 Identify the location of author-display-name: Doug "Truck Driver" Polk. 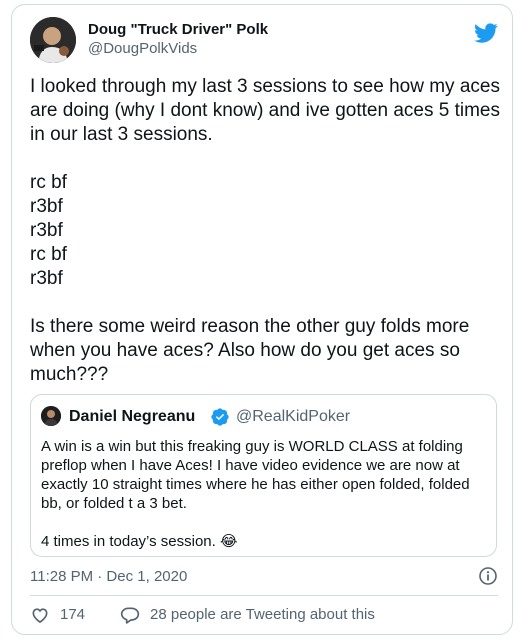
(178, 30).